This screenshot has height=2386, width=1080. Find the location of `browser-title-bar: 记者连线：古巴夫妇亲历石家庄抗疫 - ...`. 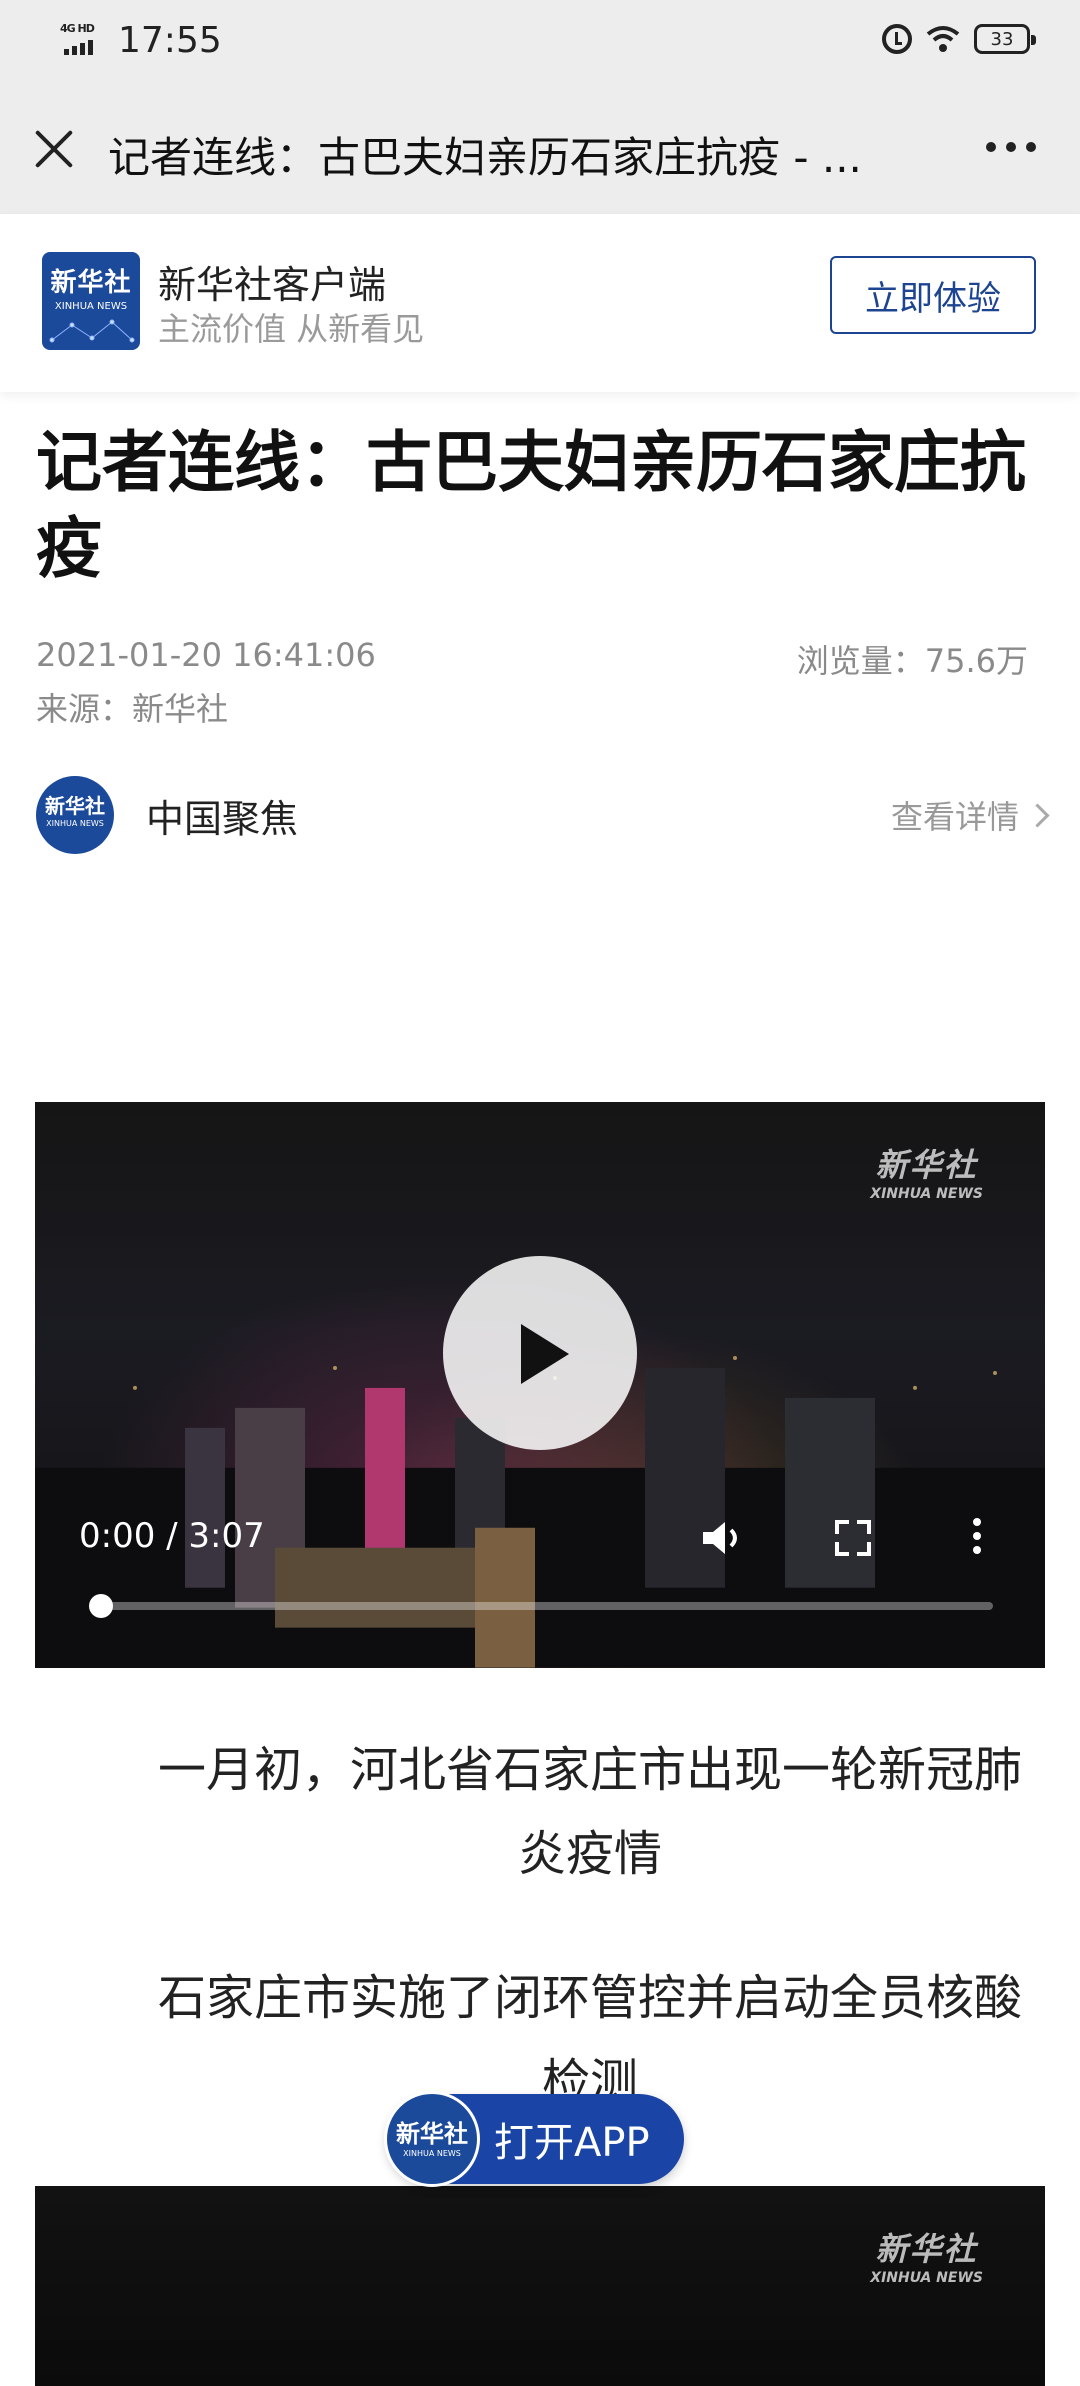

browser-title-bar: 记者连线：古巴夫妇亲历石家庄抗疫 - ... is located at coordinates (540, 150).